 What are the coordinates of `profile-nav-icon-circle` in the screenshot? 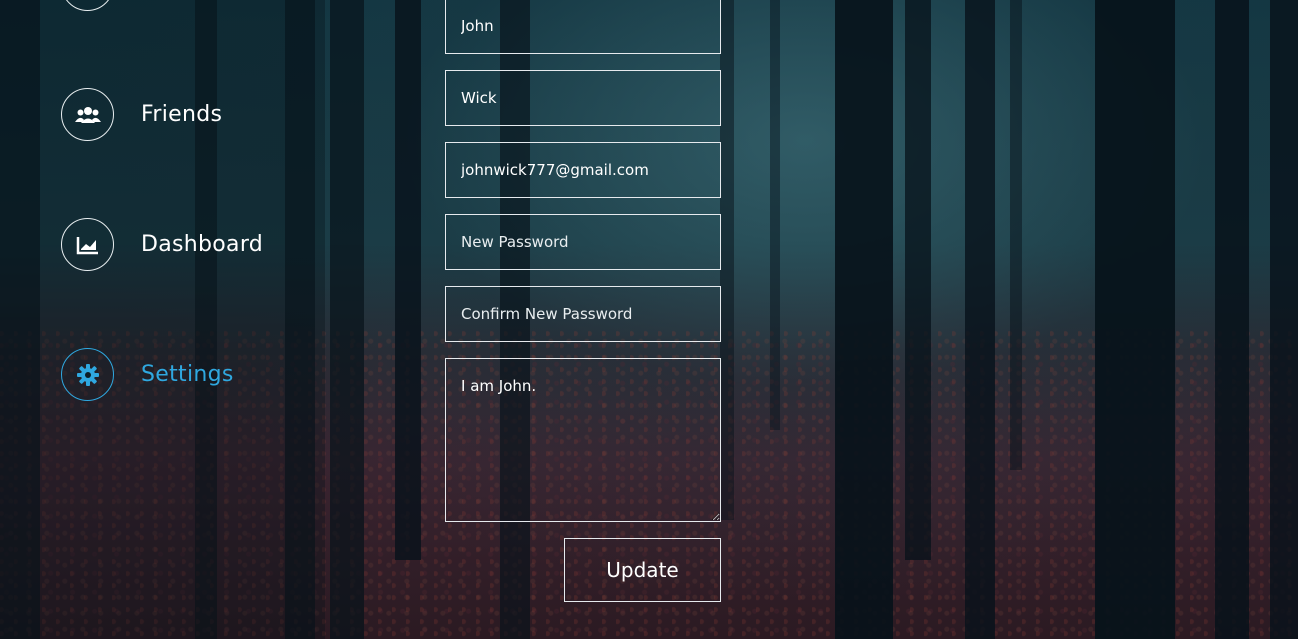 It's located at (87, 5).